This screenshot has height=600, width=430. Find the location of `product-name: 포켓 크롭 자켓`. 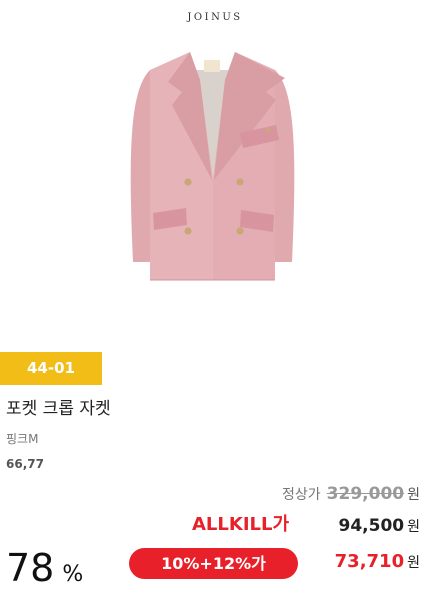

product-name: 포켓 크롭 자켓 is located at coordinates (58, 406).